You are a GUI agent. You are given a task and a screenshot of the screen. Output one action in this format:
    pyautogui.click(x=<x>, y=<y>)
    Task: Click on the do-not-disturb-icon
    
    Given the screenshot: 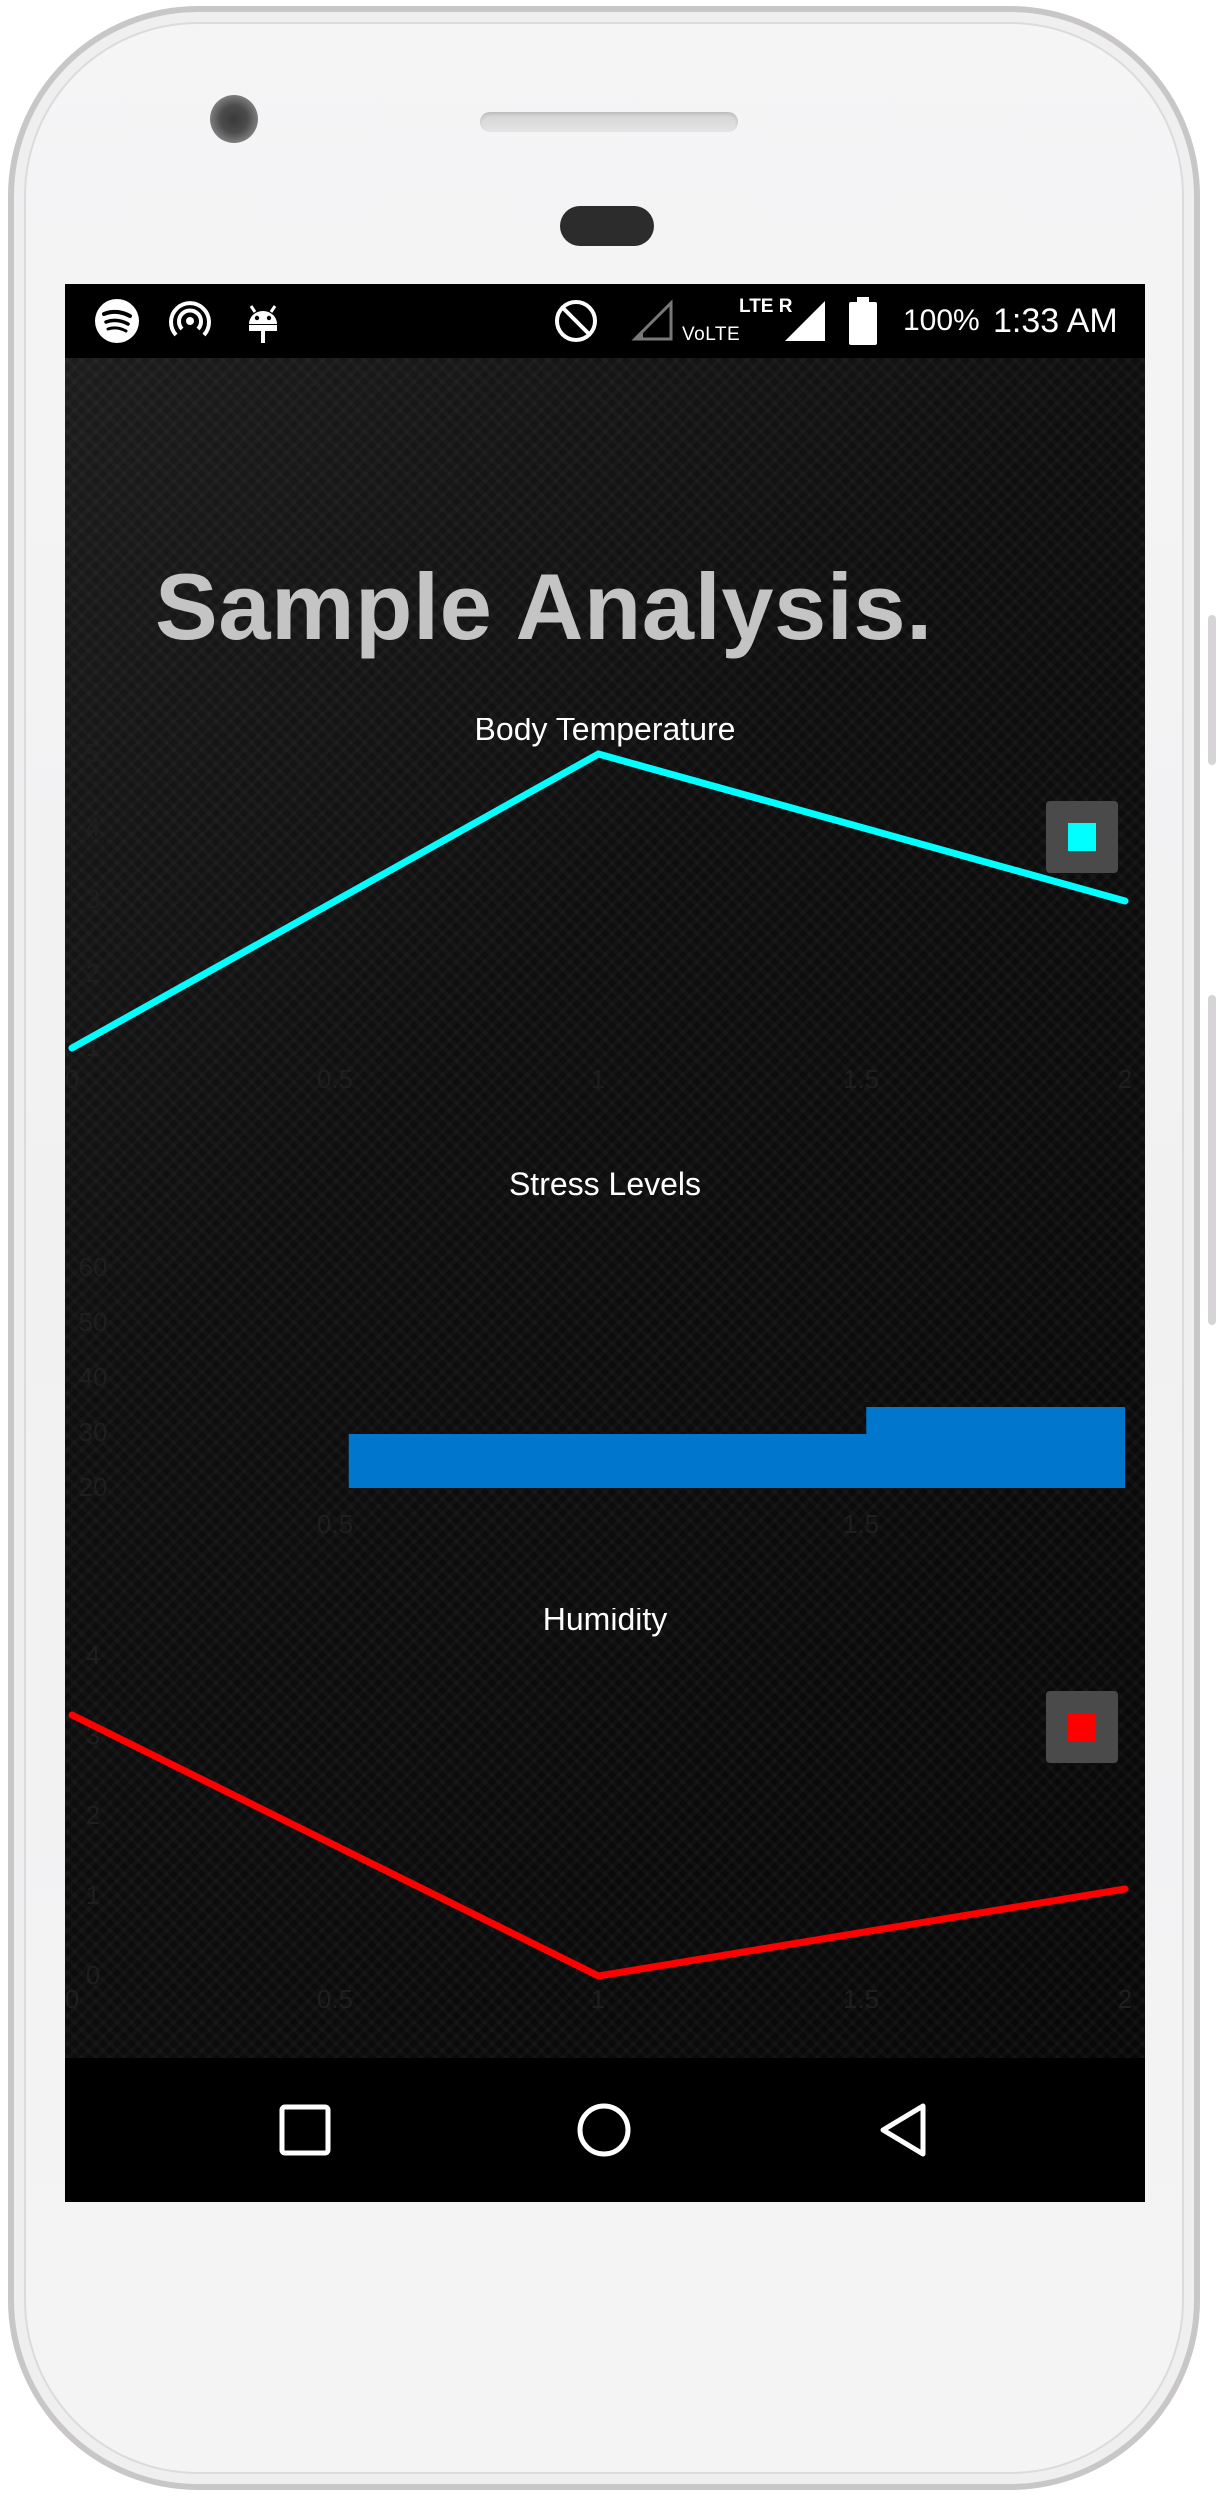 What is the action you would take?
    pyautogui.click(x=576, y=321)
    